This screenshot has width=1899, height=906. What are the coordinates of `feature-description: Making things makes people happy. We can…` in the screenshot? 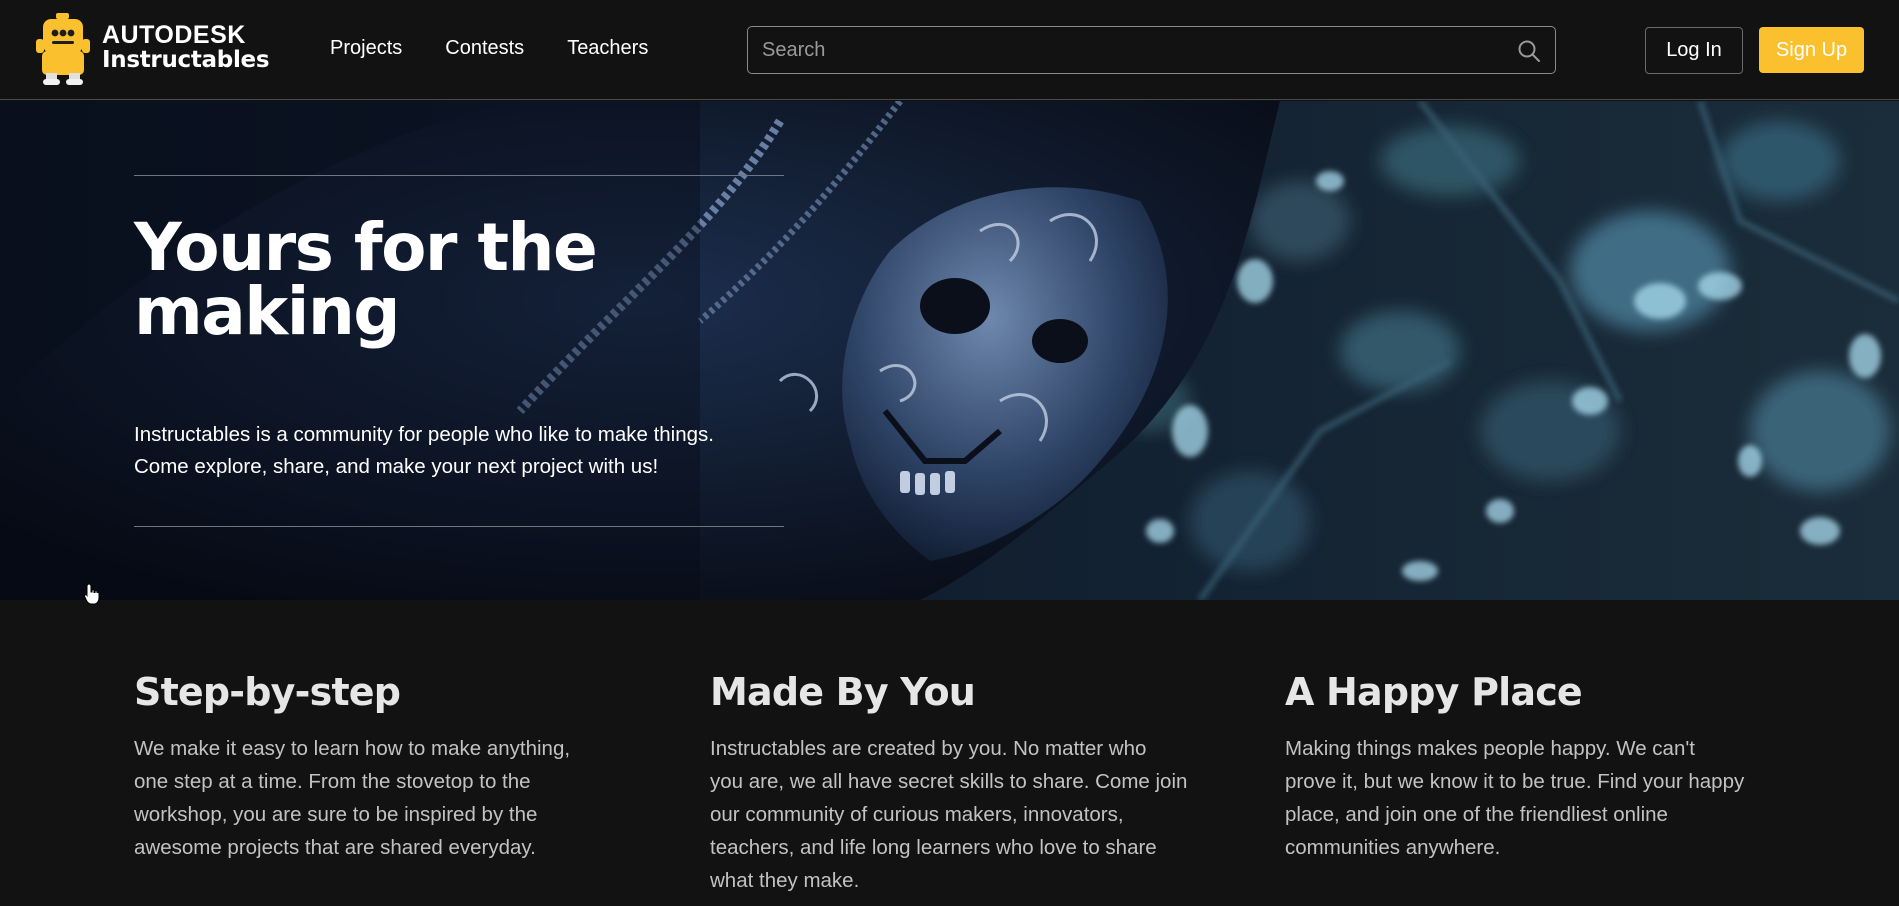 It's located at (1530, 798).